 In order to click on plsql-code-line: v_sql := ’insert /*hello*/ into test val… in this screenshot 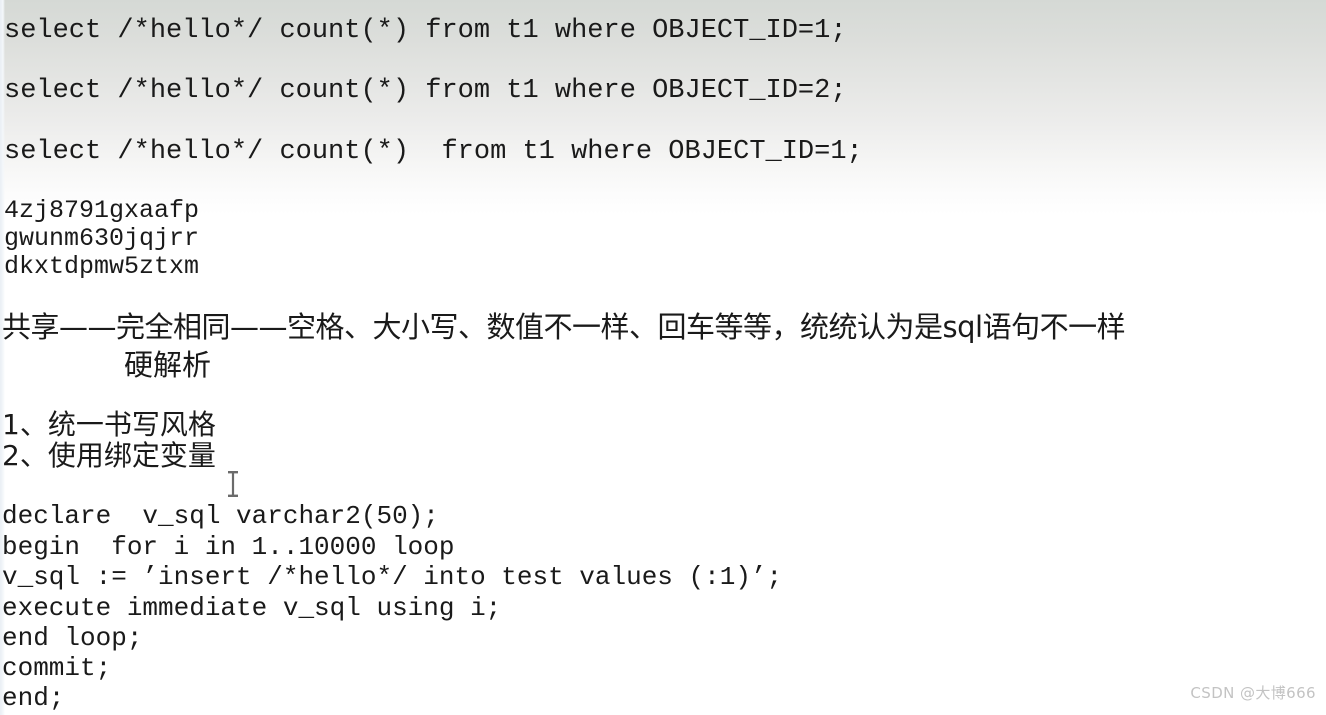, I will do `click(392, 577)`.